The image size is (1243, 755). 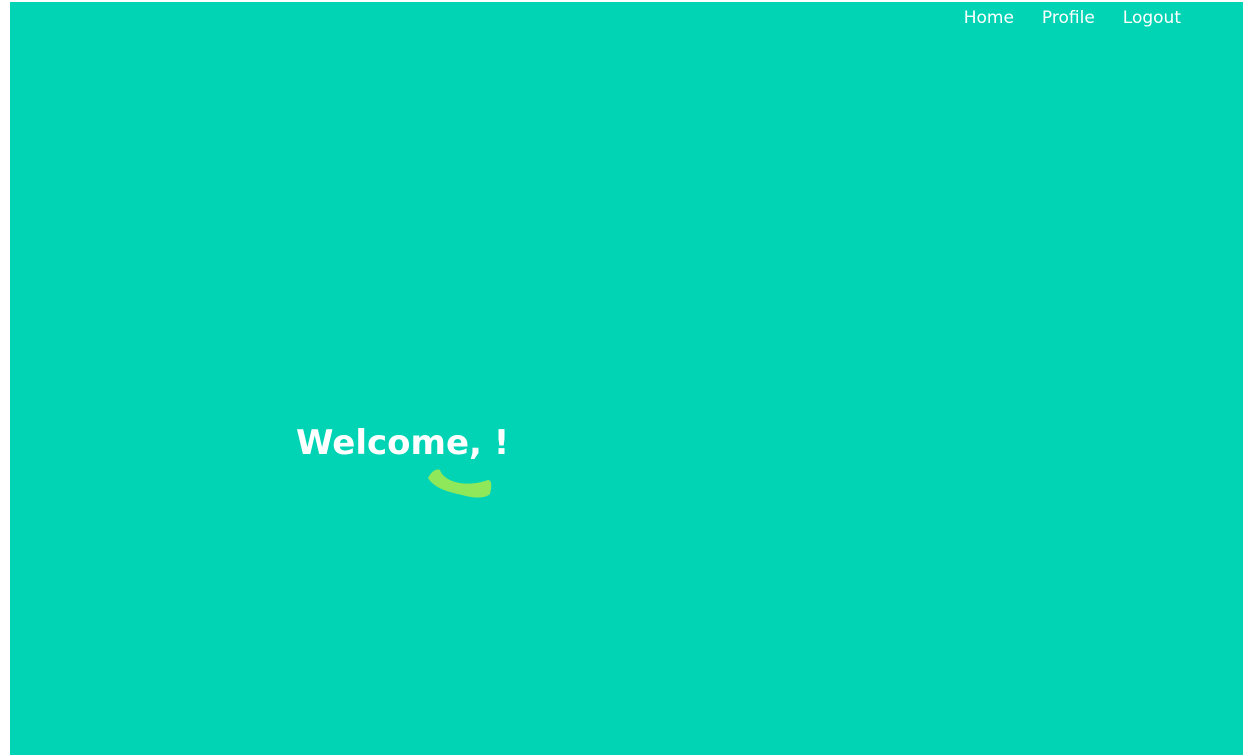 I want to click on nav-home-link: Home, so click(x=989, y=18).